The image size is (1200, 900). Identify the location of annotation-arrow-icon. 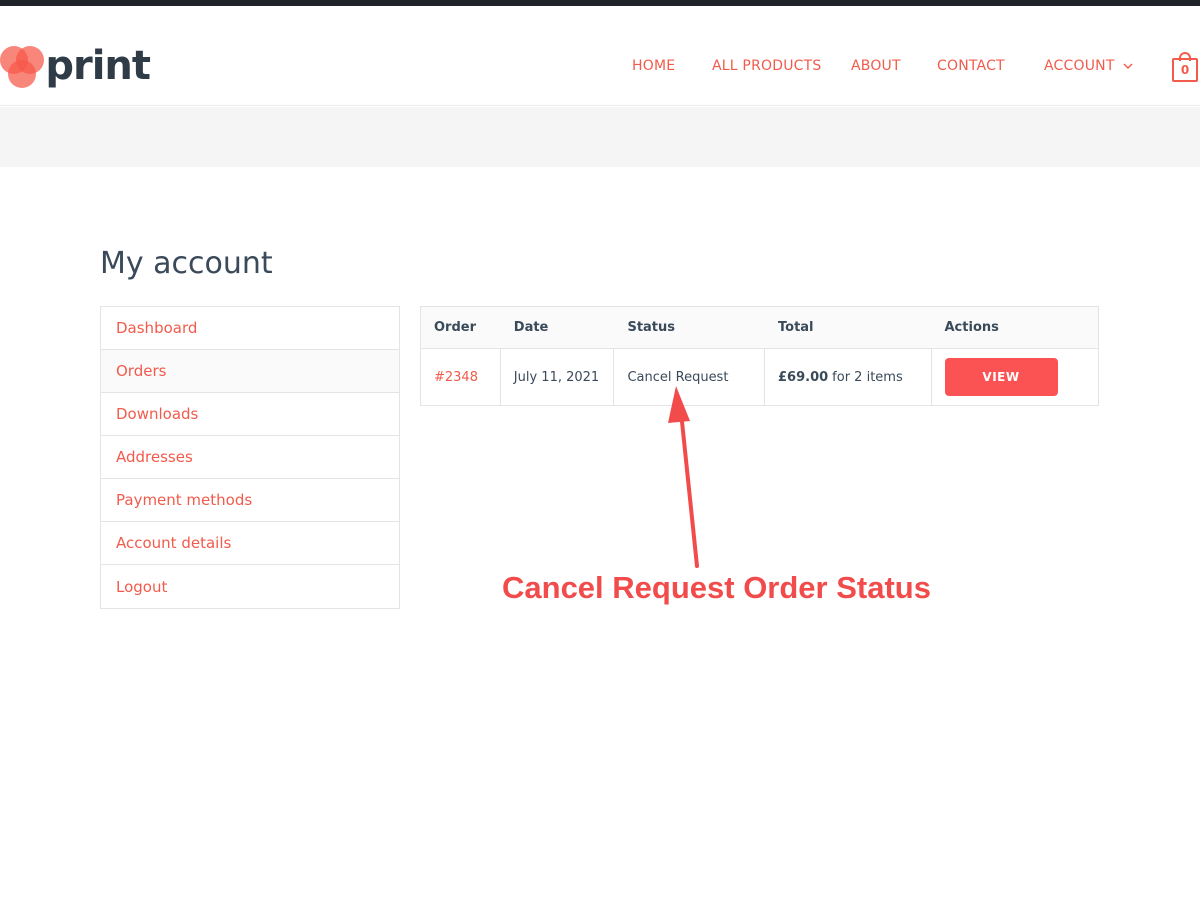
(683, 477).